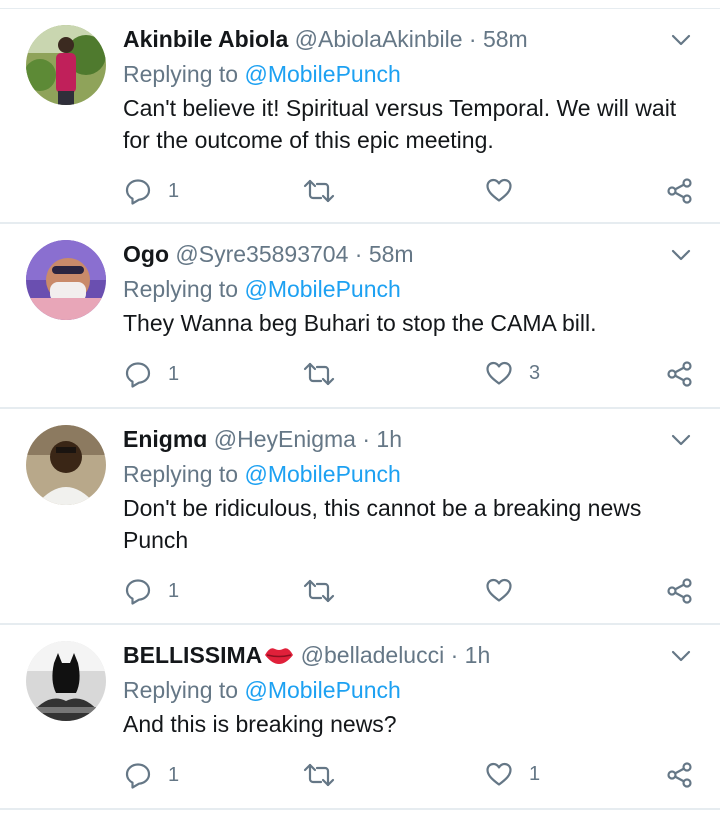 This screenshot has width=720, height=814. What do you see at coordinates (260, 724) in the screenshot?
I see `tweet-text: And this is breaking news?` at bounding box center [260, 724].